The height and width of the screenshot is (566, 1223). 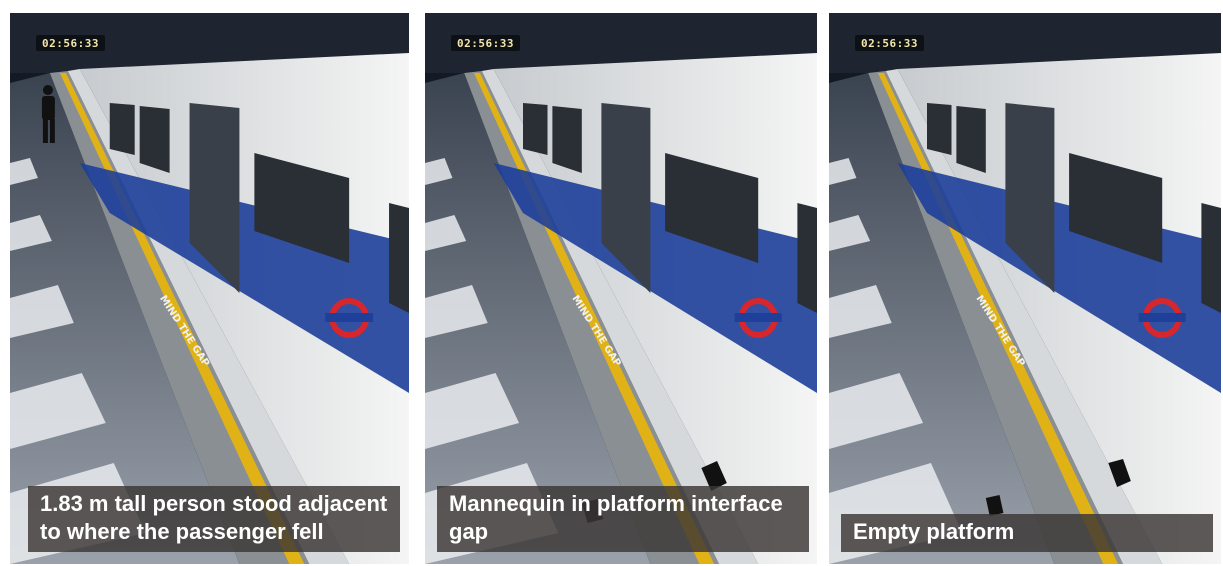 I want to click on caption: Mannequin in platform interface gap, so click(x=623, y=519).